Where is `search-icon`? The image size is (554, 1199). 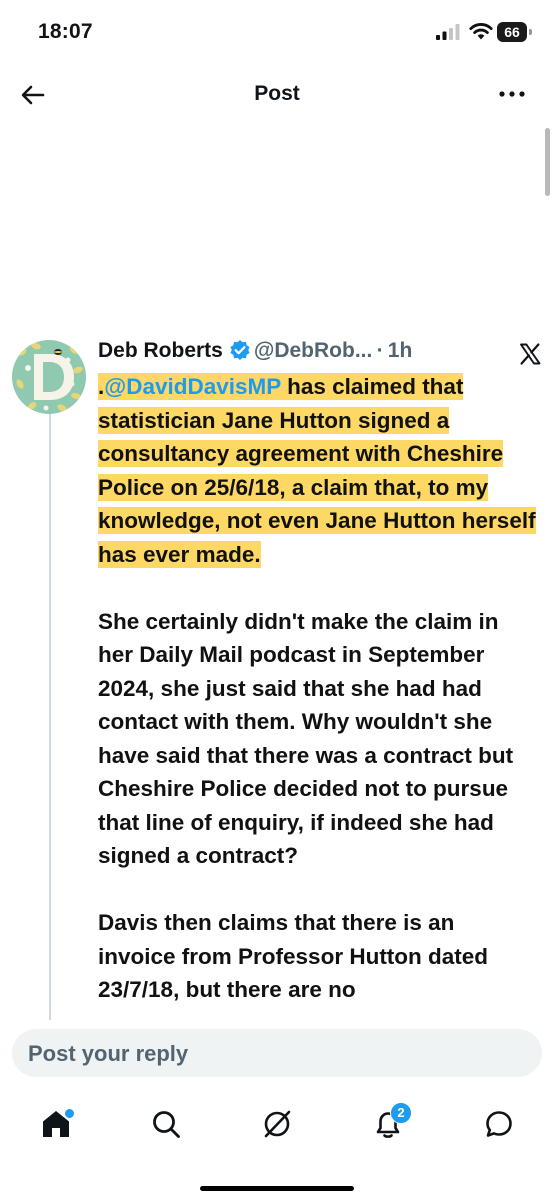
search-icon is located at coordinates (166, 1124).